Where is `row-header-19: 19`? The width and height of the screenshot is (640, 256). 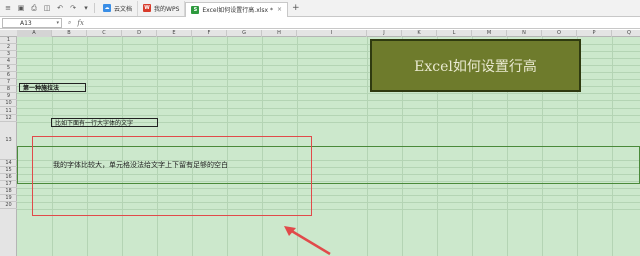 row-header-19: 19 is located at coordinates (8, 198).